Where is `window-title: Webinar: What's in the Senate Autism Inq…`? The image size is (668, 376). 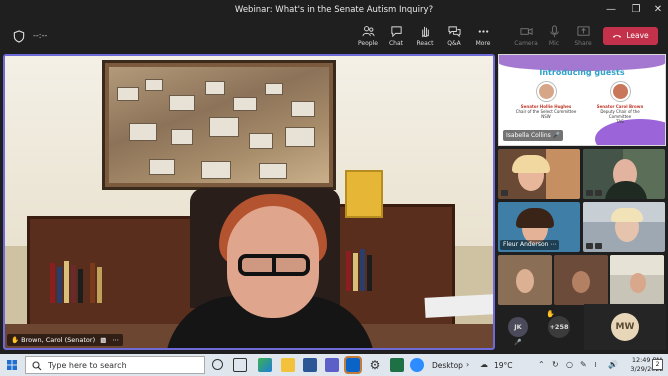 window-title: Webinar: What's in the Senate Autism Inq… is located at coordinates (334, 10).